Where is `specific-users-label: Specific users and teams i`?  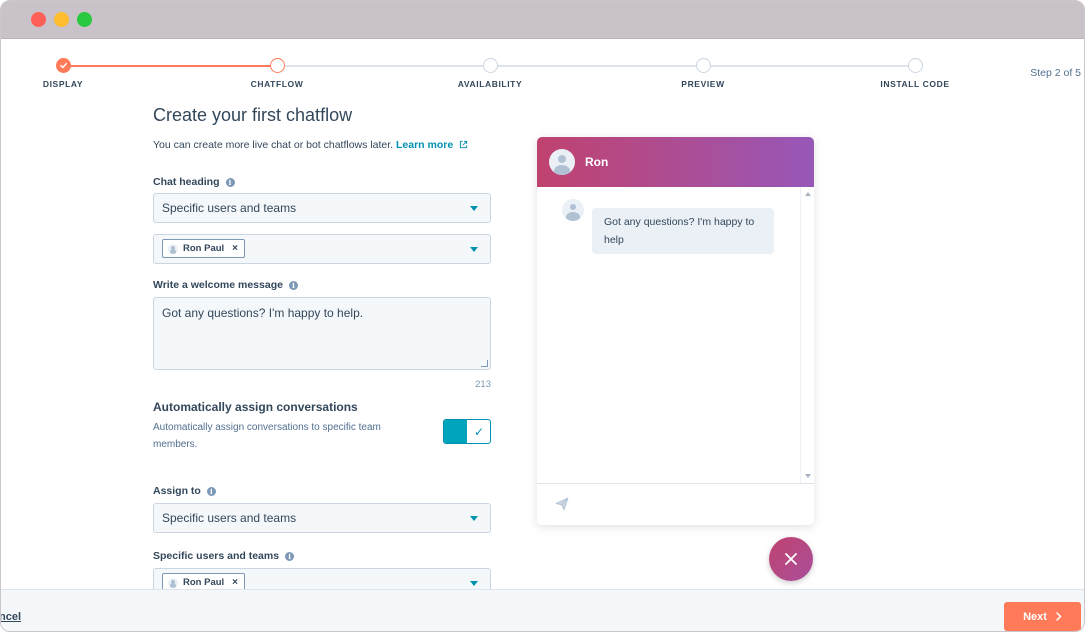
specific-users-label: Specific users and teams i is located at coordinates (224, 556).